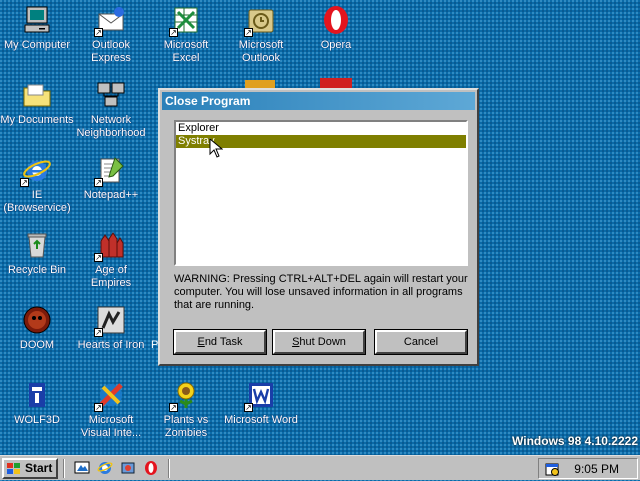 The width and height of the screenshot is (640, 481). I want to click on word-icon: ↗, so click(260, 395).